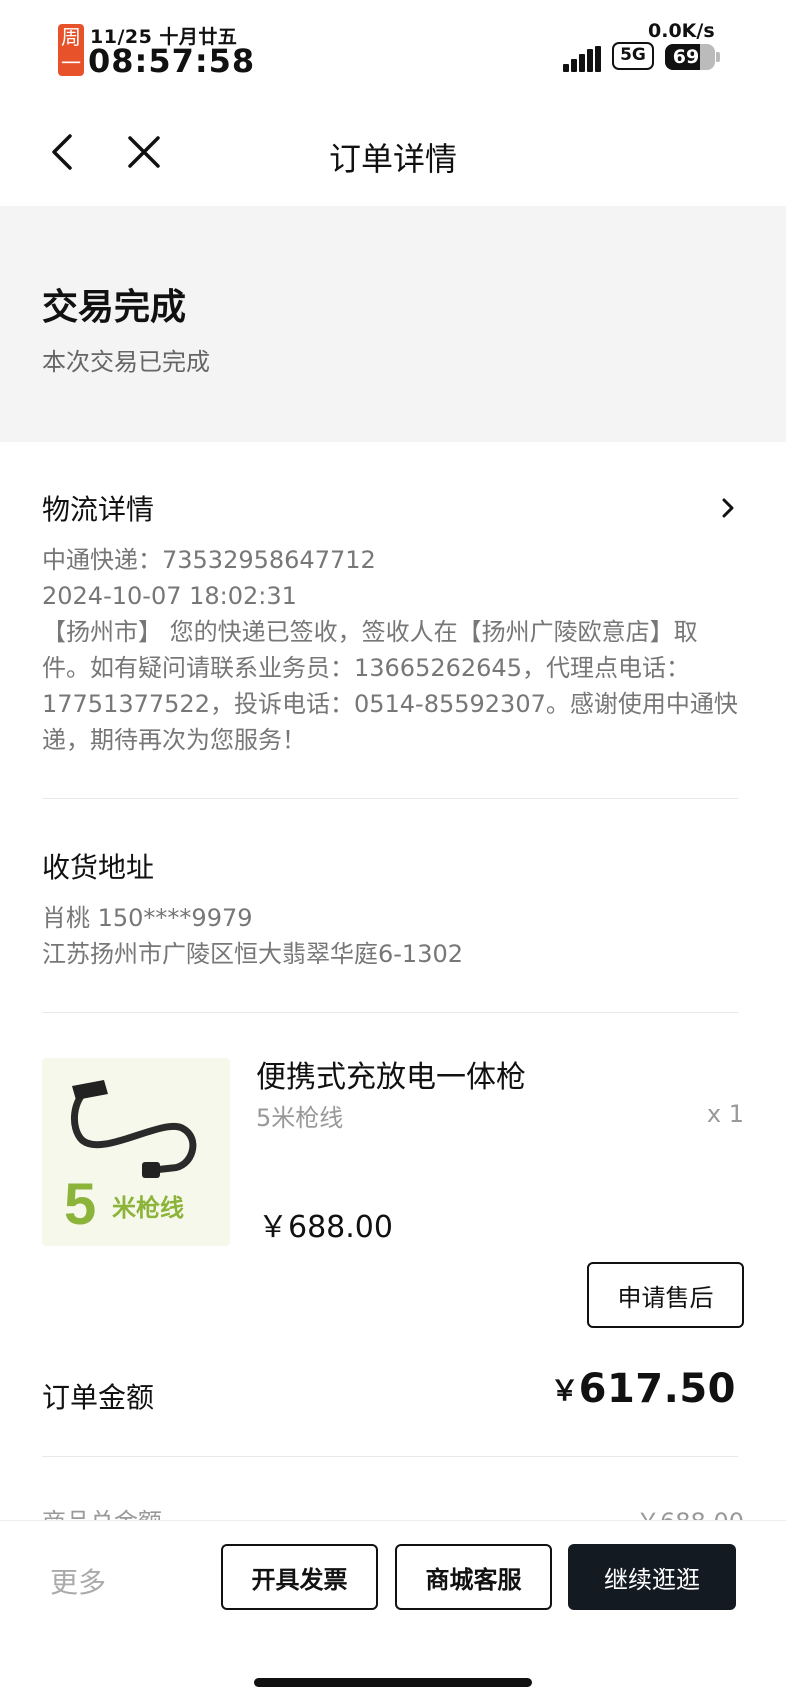 This screenshot has width=786, height=1704. I want to click on logistics-heading: 物流详情, so click(98, 508).